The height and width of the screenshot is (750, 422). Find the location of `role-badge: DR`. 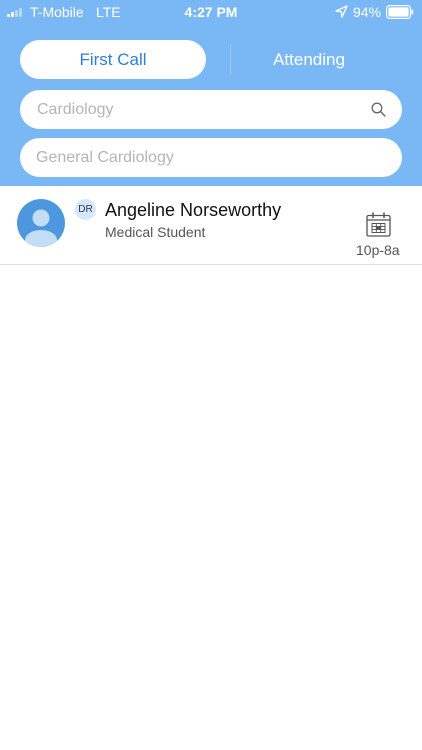

role-badge: DR is located at coordinates (85, 209).